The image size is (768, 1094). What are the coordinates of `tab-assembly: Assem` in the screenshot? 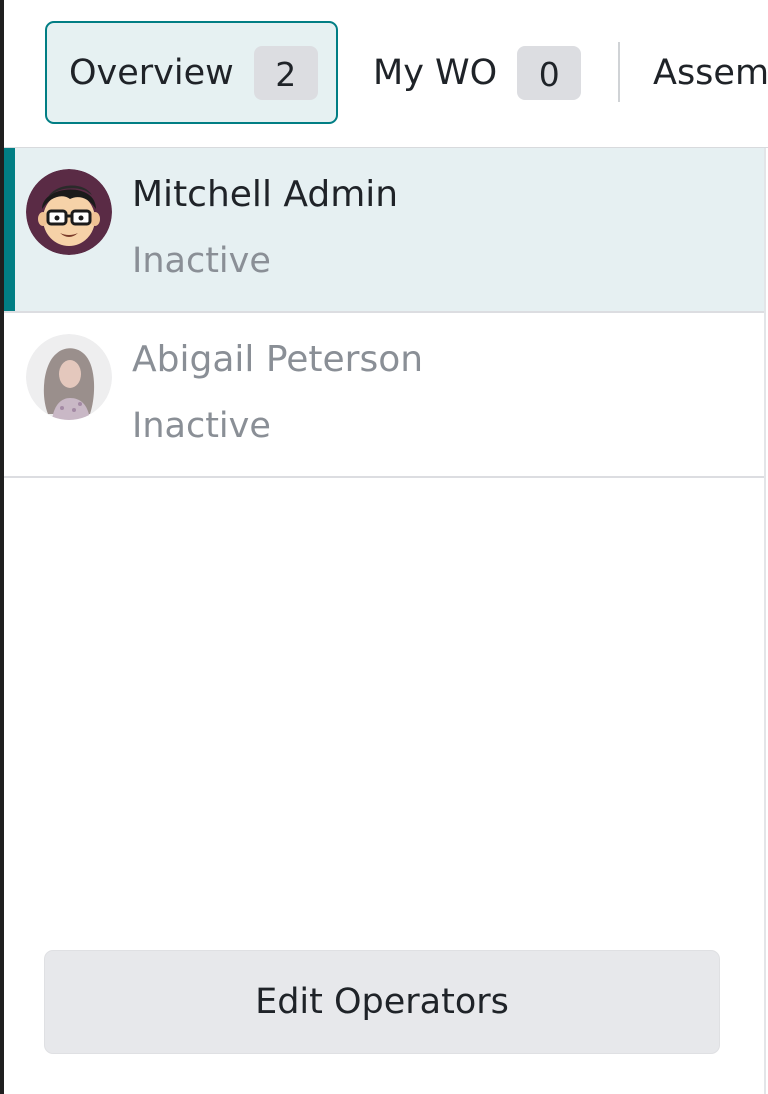 It's located at (710, 72).